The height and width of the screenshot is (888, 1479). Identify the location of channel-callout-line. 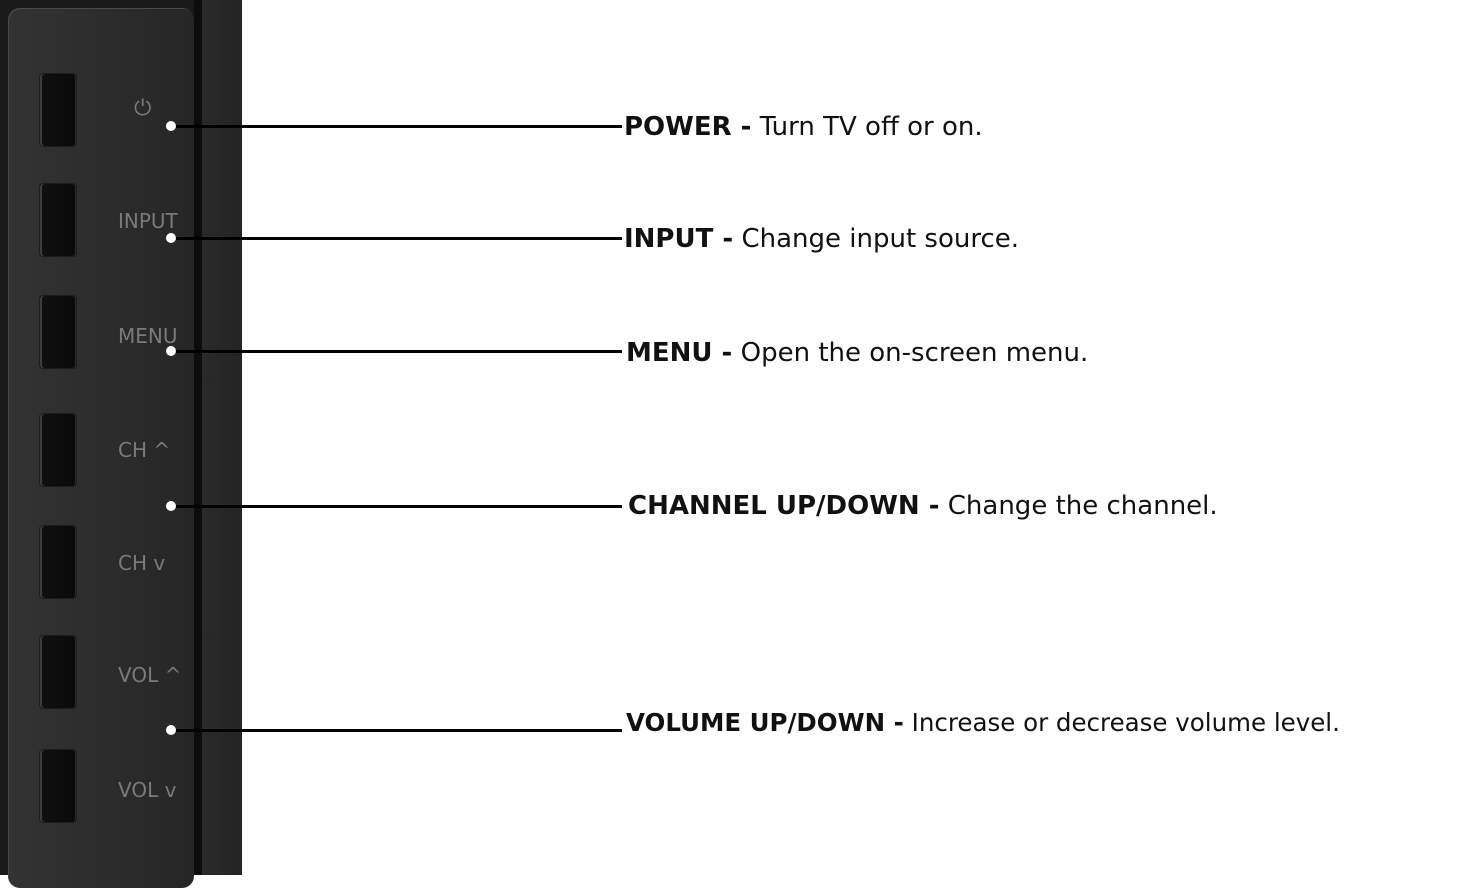
(397, 506).